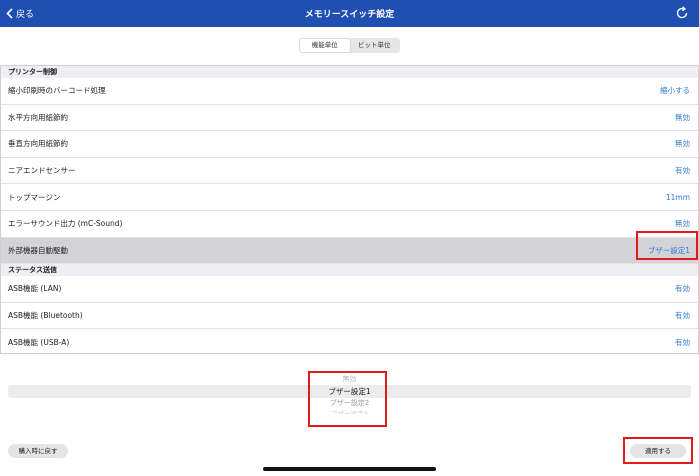  What do you see at coordinates (668, 250) in the screenshot?
I see `setting-value: ブザー設定1` at bounding box center [668, 250].